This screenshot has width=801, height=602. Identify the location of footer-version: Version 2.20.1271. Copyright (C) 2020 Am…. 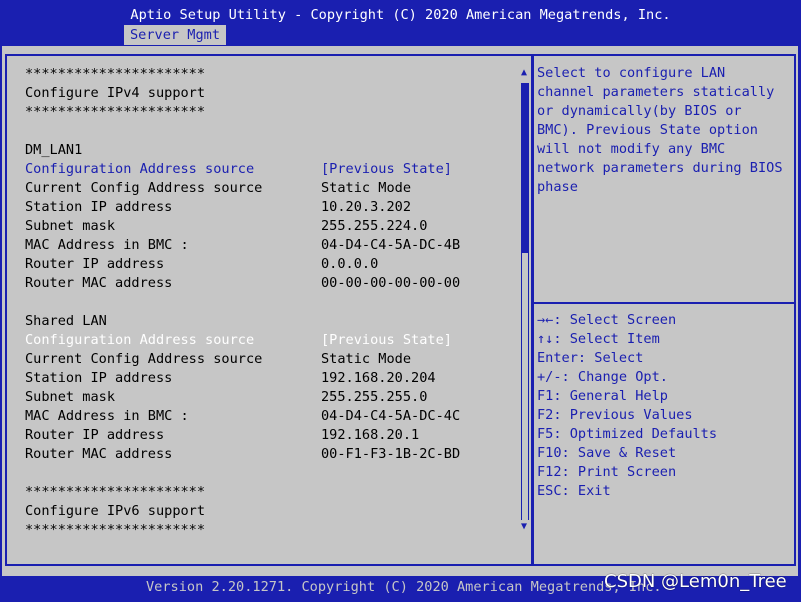
(404, 587).